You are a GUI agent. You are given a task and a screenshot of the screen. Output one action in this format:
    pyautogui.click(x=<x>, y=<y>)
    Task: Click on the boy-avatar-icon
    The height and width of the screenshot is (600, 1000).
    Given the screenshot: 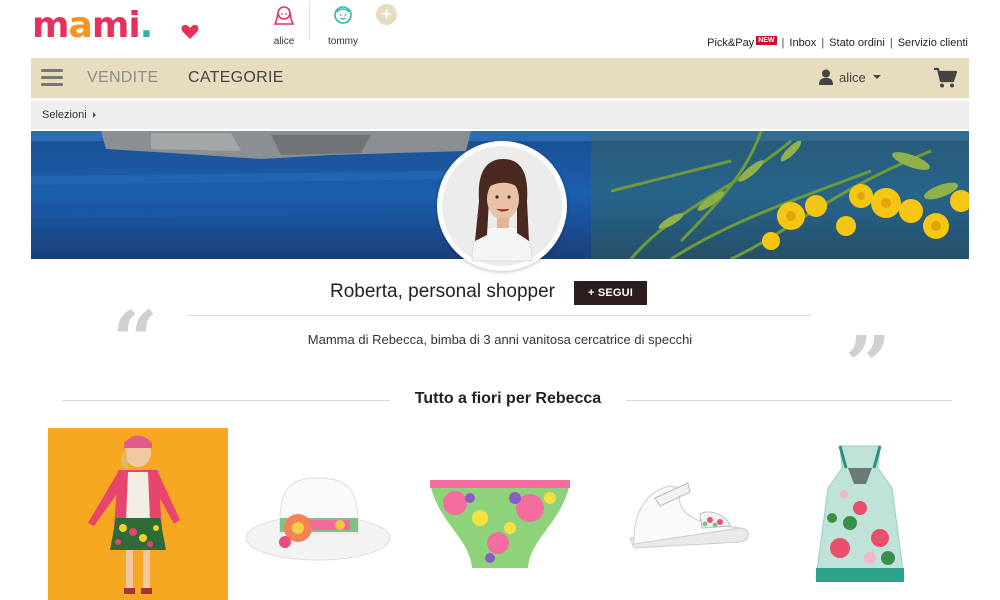 What is the action you would take?
    pyautogui.click(x=343, y=15)
    